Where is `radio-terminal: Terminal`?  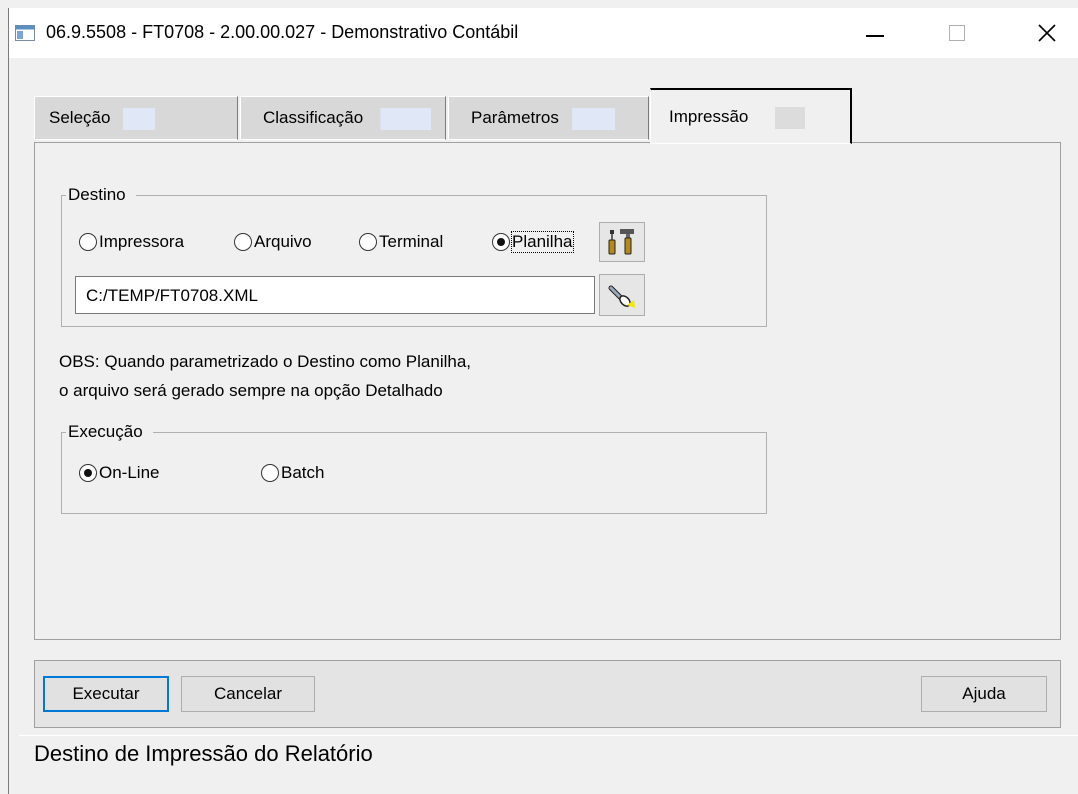 radio-terminal: Terminal is located at coordinates (401, 242).